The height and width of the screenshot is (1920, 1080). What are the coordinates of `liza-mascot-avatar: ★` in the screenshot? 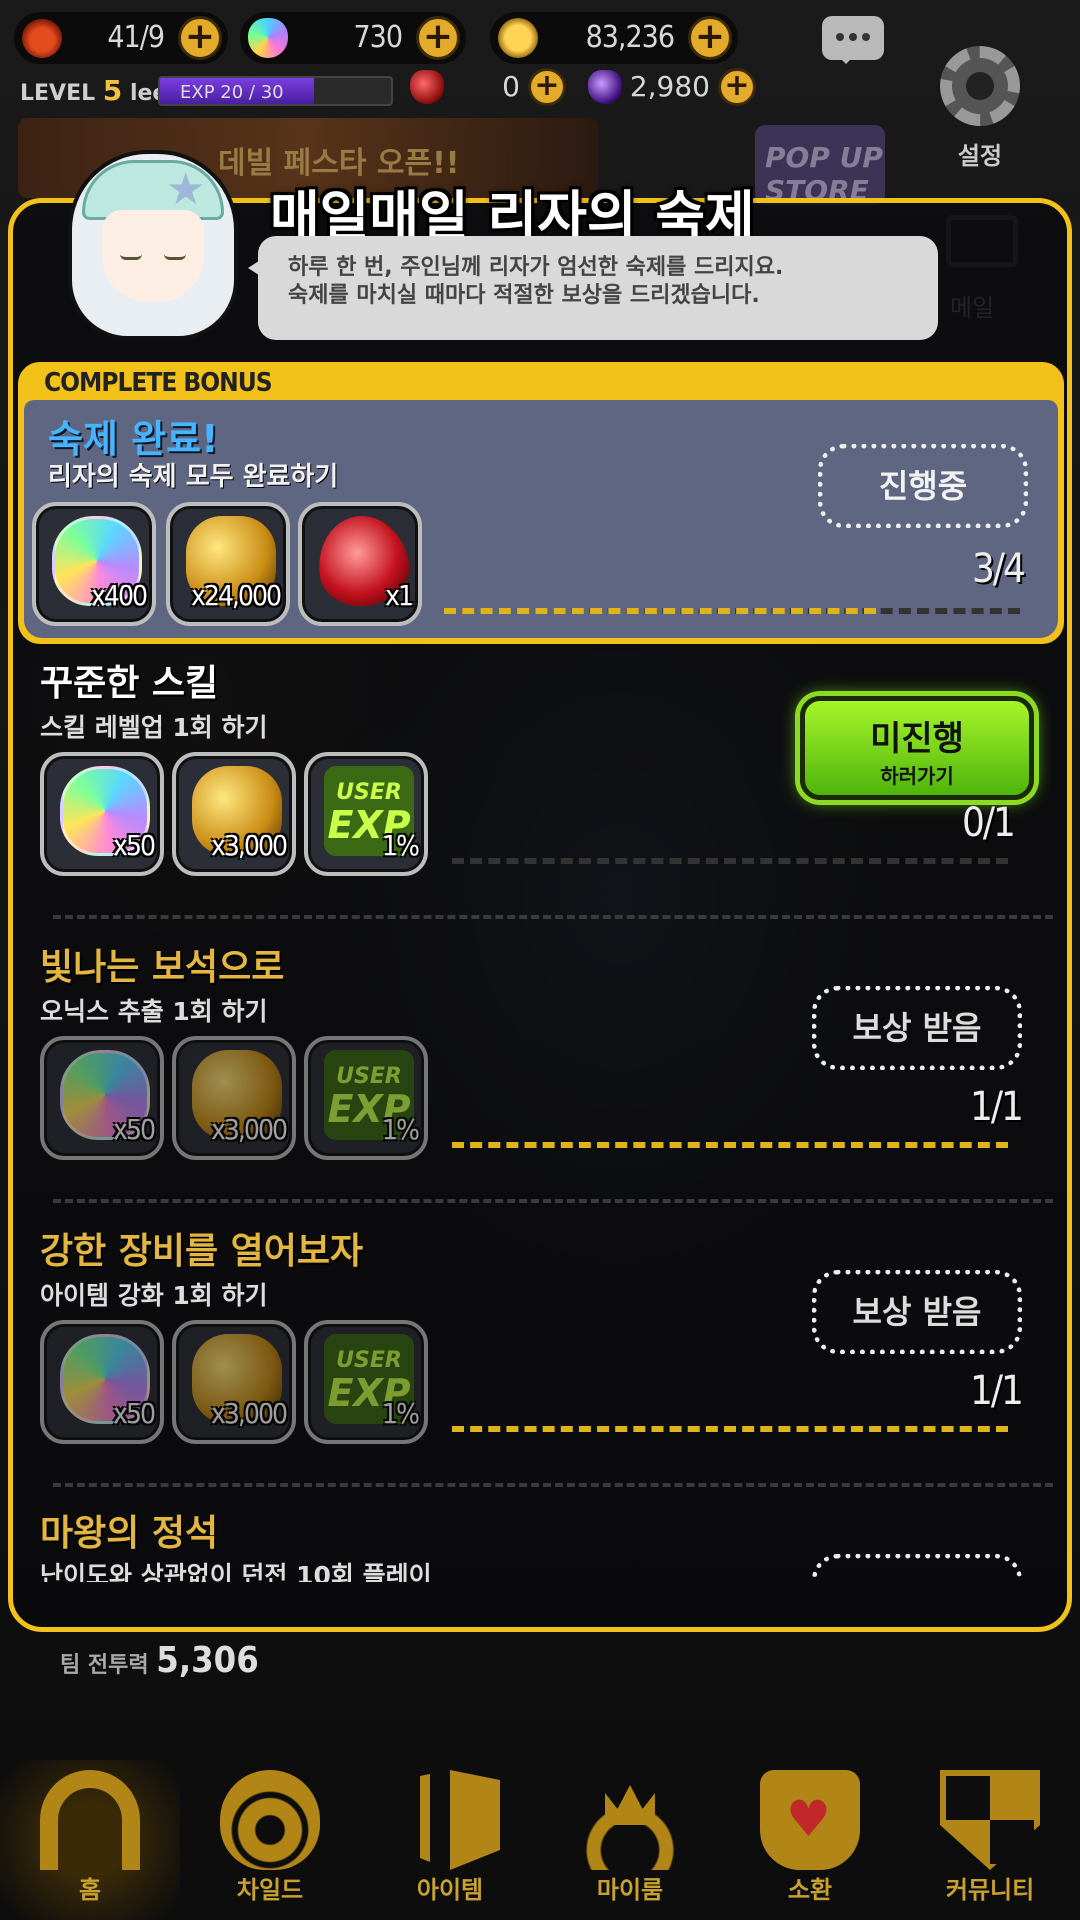 It's located at (153, 245).